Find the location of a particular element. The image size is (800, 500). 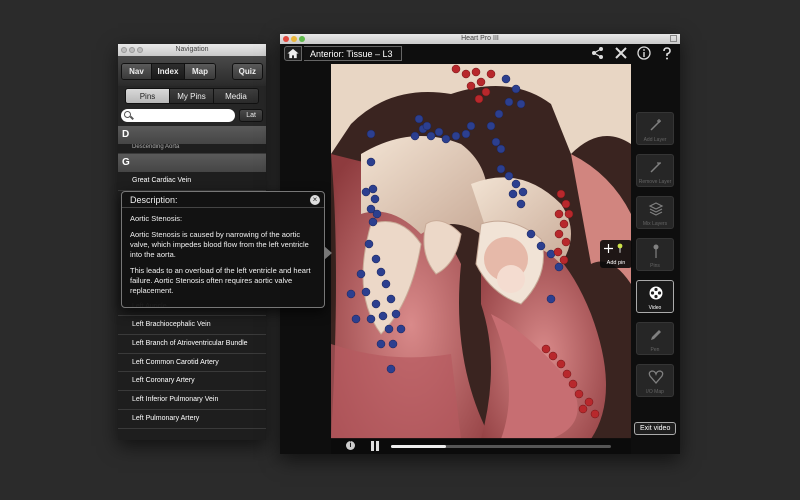

tab-media: Media is located at coordinates (236, 96).